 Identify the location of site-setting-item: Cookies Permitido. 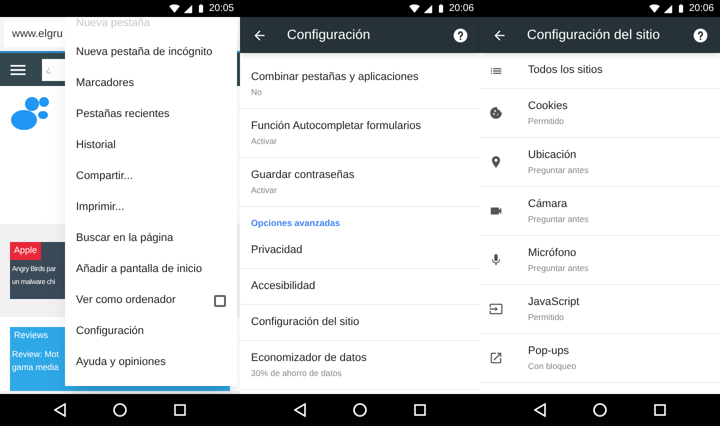
(600, 113).